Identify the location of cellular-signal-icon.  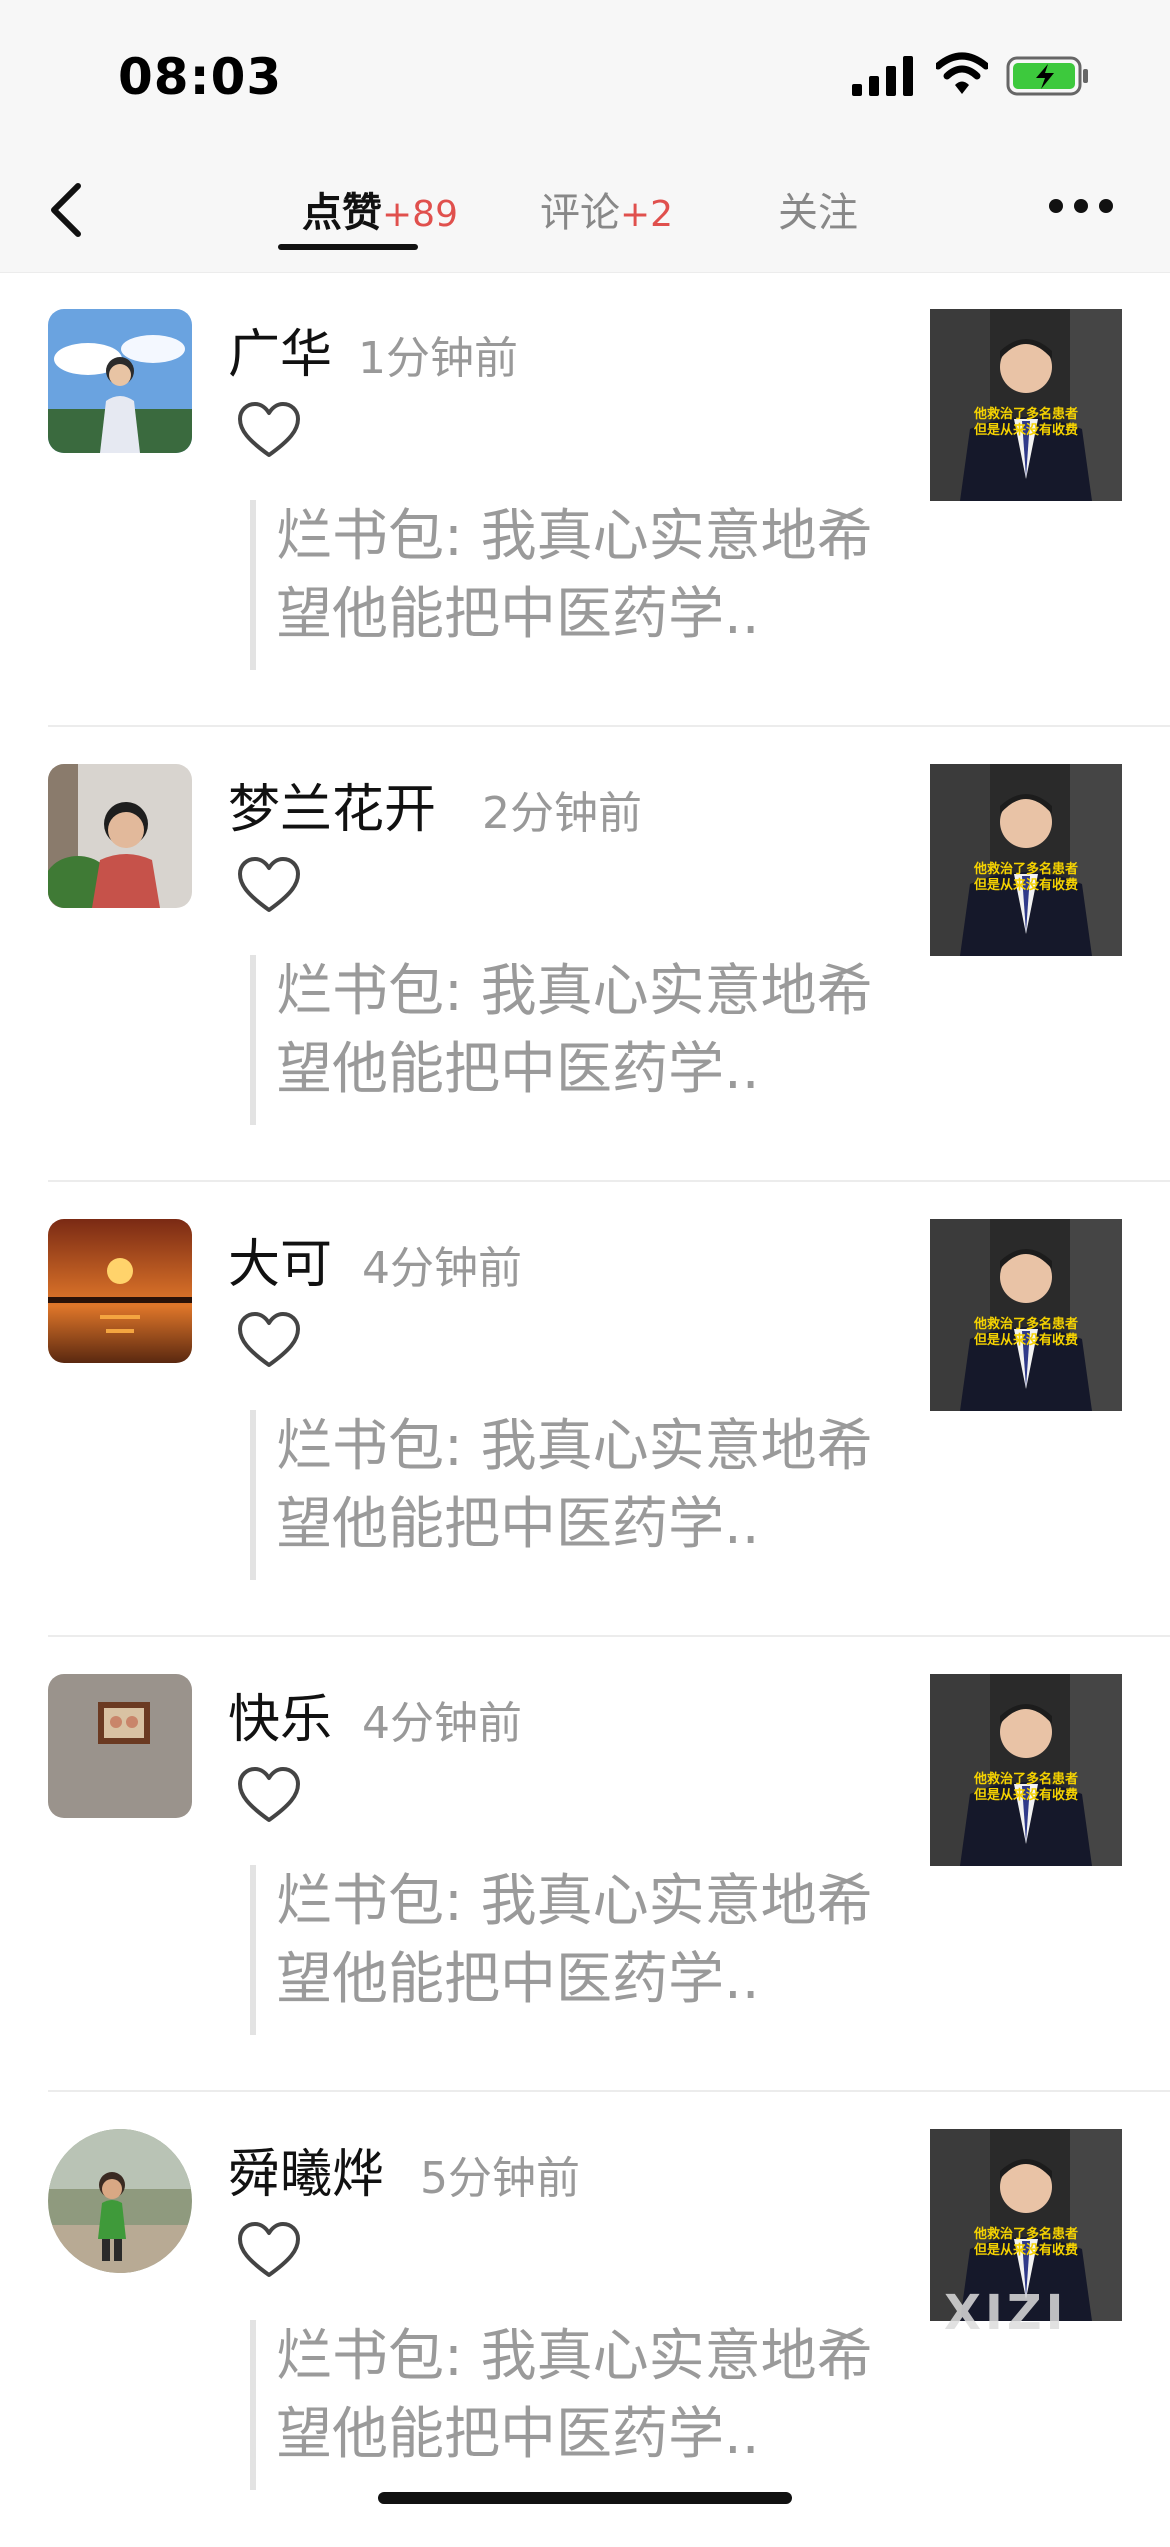
(882, 76).